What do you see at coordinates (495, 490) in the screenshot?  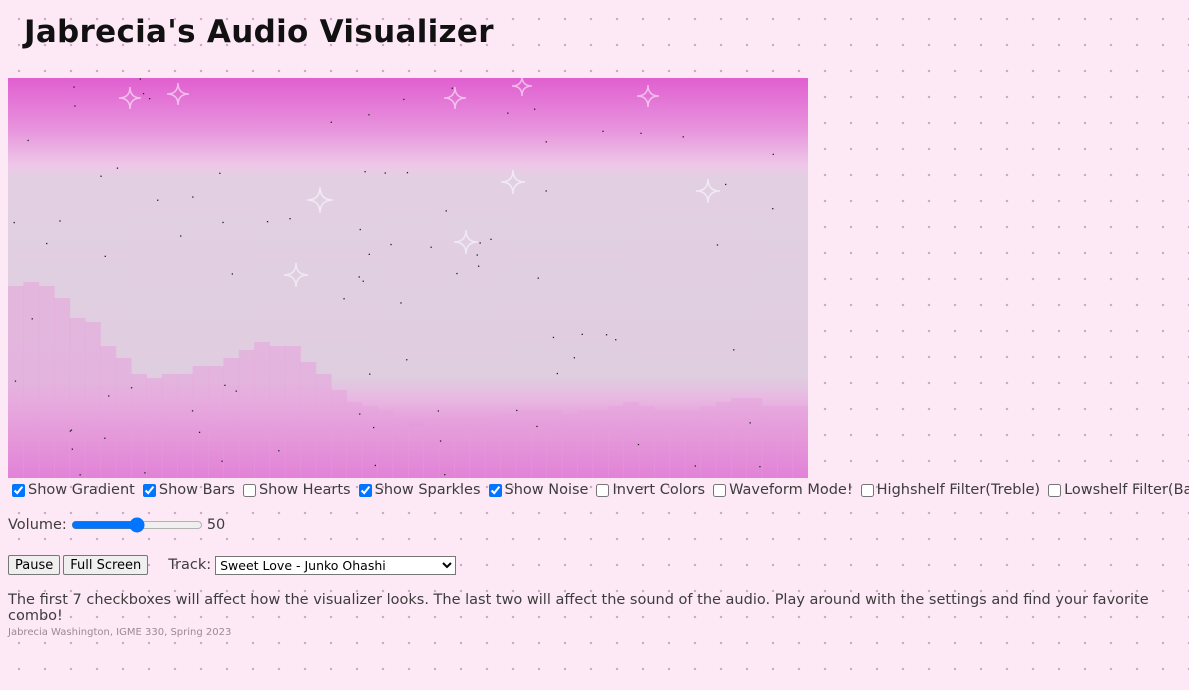 I see `checkbox-noise-input` at bounding box center [495, 490].